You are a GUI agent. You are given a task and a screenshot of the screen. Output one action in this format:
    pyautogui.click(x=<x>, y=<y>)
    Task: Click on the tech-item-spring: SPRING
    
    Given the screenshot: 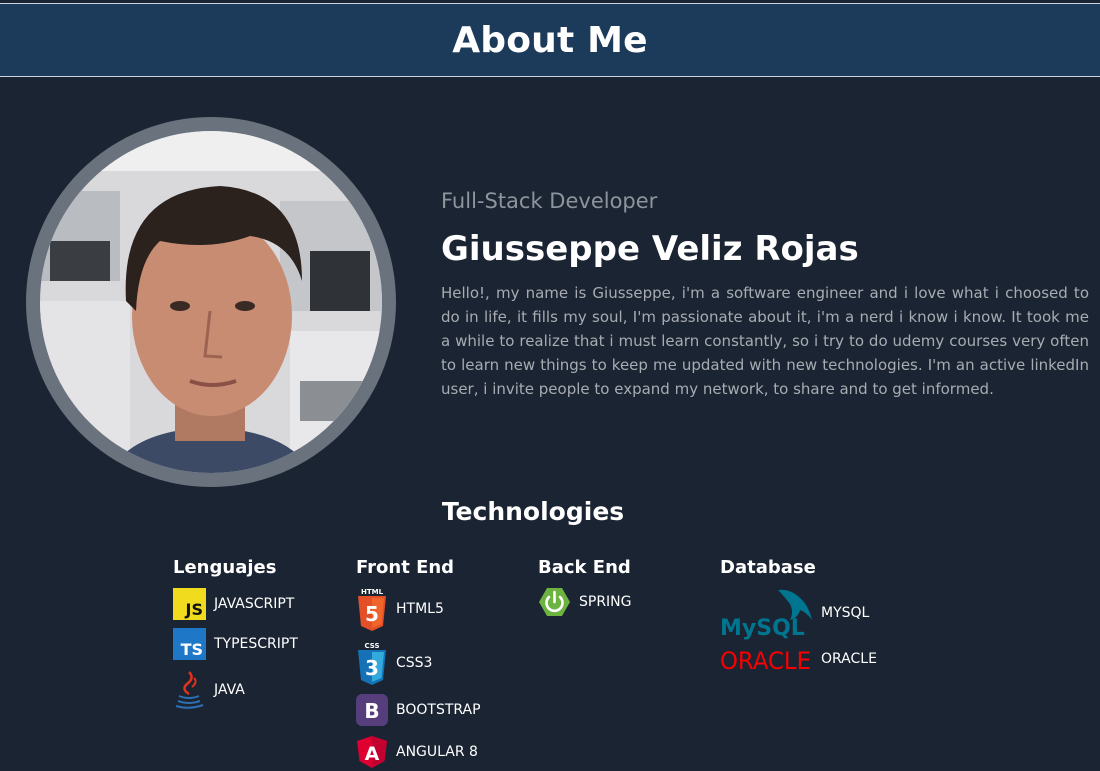 What is the action you would take?
    pyautogui.click(x=585, y=602)
    